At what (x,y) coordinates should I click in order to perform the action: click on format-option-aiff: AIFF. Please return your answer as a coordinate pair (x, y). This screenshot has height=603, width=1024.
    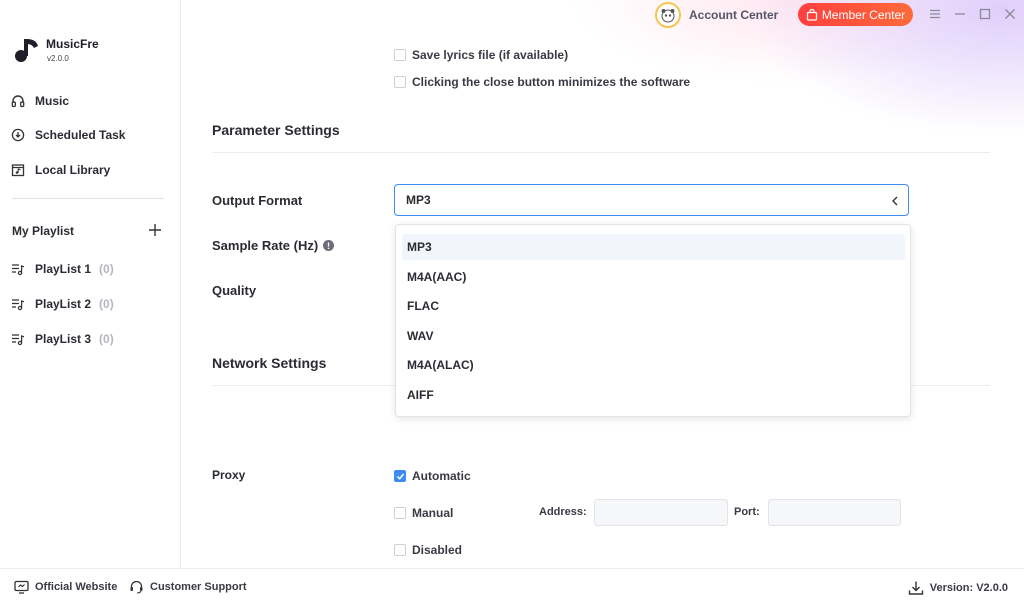
    Looking at the image, I should click on (653, 395).